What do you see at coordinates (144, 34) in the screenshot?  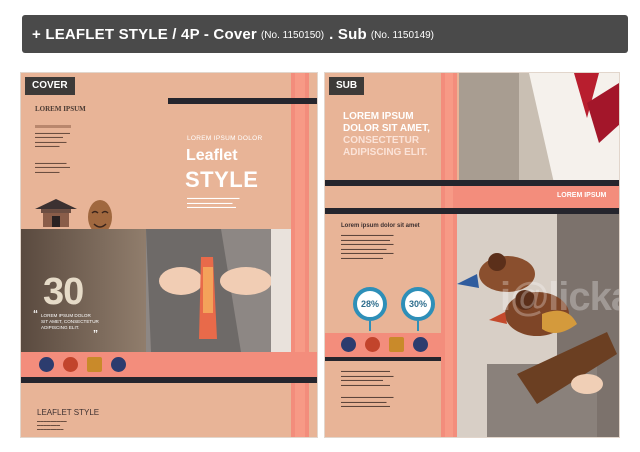 I see `title-part-1: + LEAFLET STYLE / 4P - Cover` at bounding box center [144, 34].